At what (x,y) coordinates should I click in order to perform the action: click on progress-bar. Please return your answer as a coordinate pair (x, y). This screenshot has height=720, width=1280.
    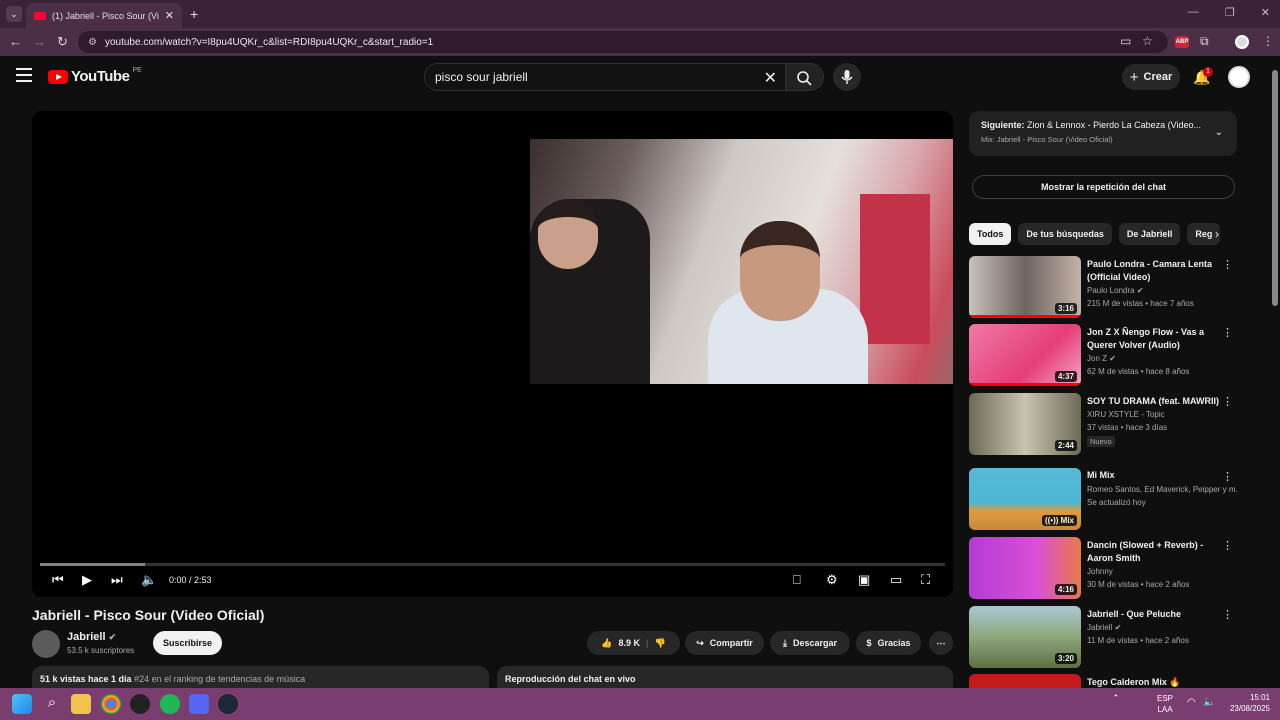
    Looking at the image, I should click on (492, 564).